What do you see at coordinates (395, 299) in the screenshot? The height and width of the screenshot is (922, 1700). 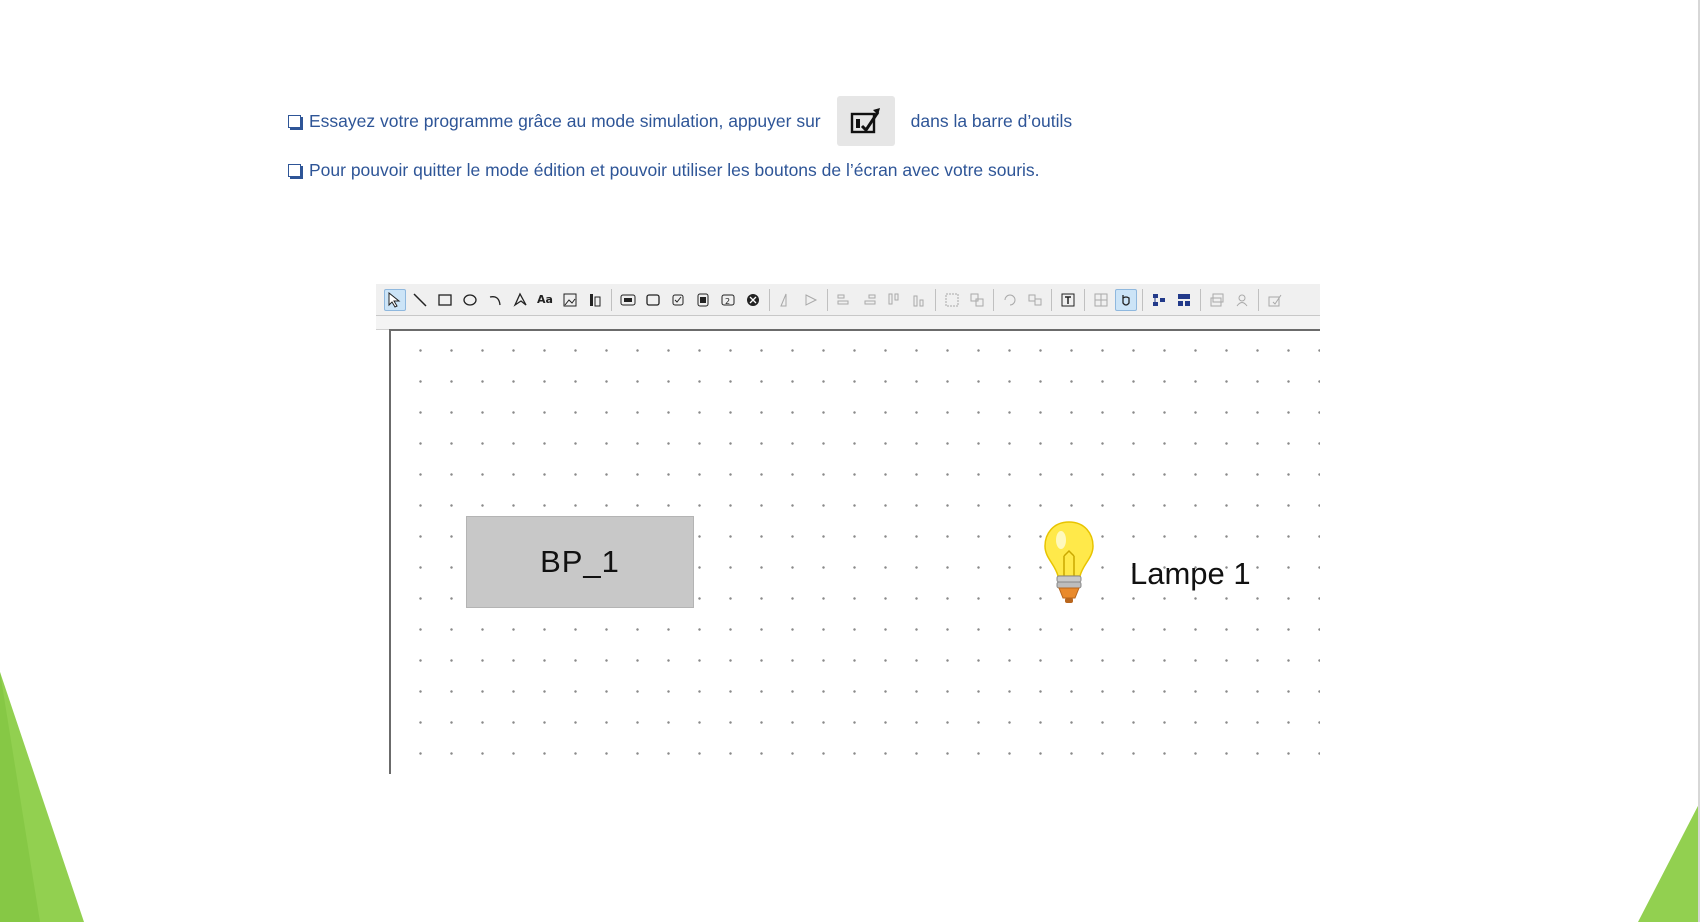 I see `select-pointer-icon` at bounding box center [395, 299].